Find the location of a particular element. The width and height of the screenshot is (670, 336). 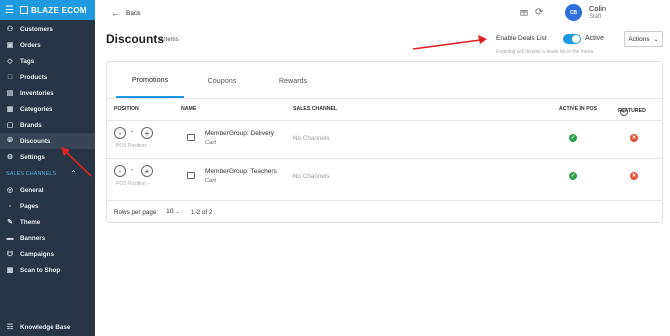

brand-bar: ☰ BLAZE ECOM is located at coordinates (47, 10).